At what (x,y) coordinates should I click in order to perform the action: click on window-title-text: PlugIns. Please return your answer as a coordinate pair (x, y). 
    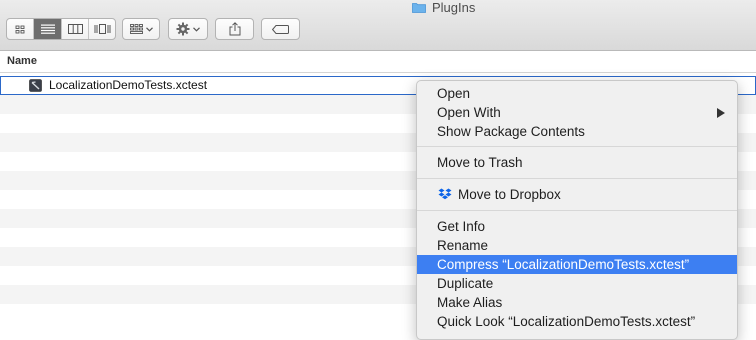
    Looking at the image, I should click on (454, 7).